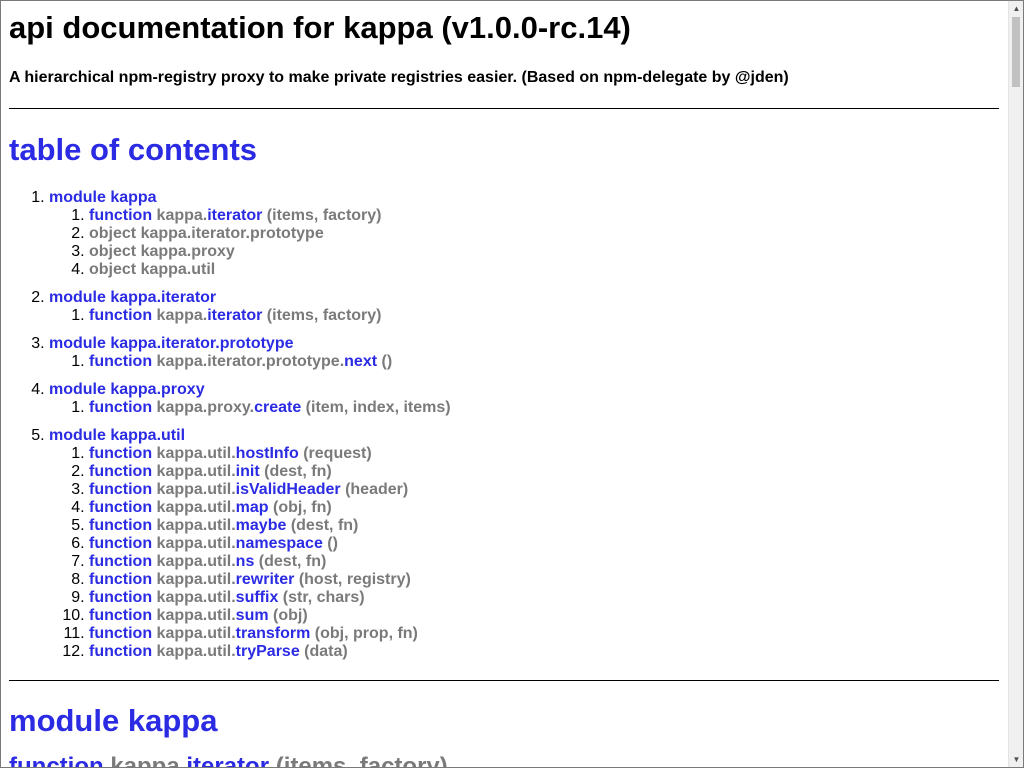  What do you see at coordinates (544, 270) in the screenshot?
I see `toc-member-item: object kappa.util` at bounding box center [544, 270].